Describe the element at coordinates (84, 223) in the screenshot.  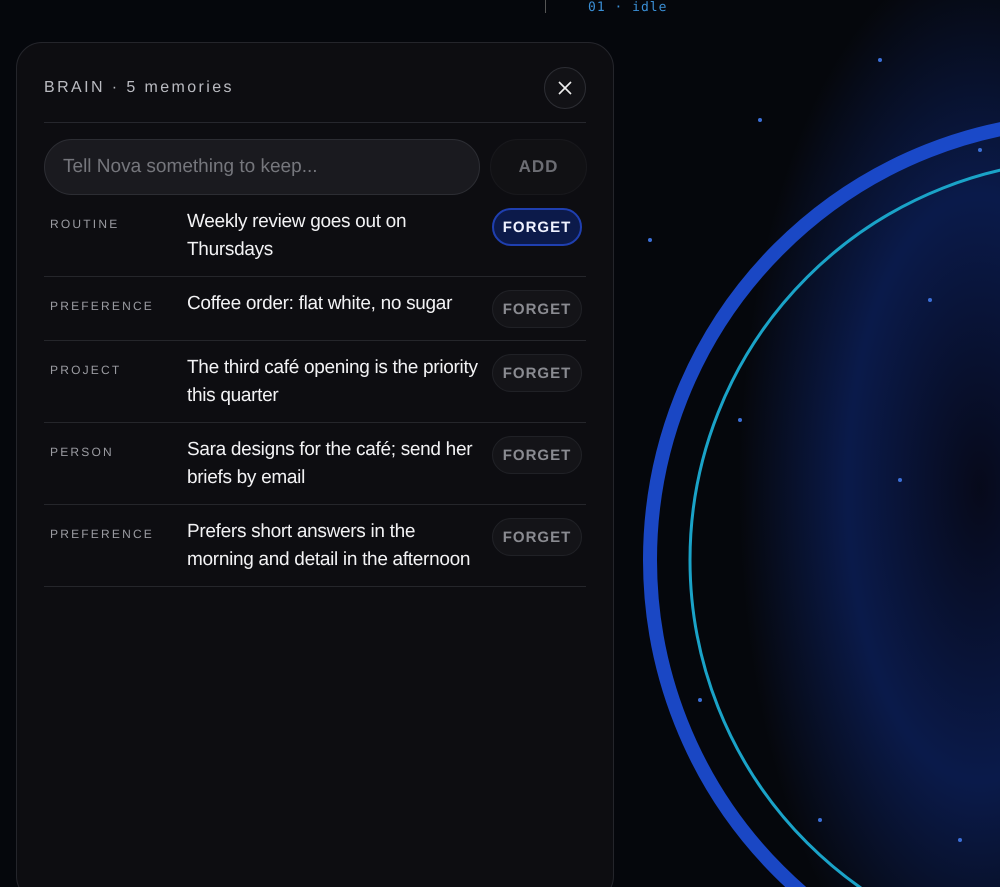
I see `category-label: ROUTINE` at that location.